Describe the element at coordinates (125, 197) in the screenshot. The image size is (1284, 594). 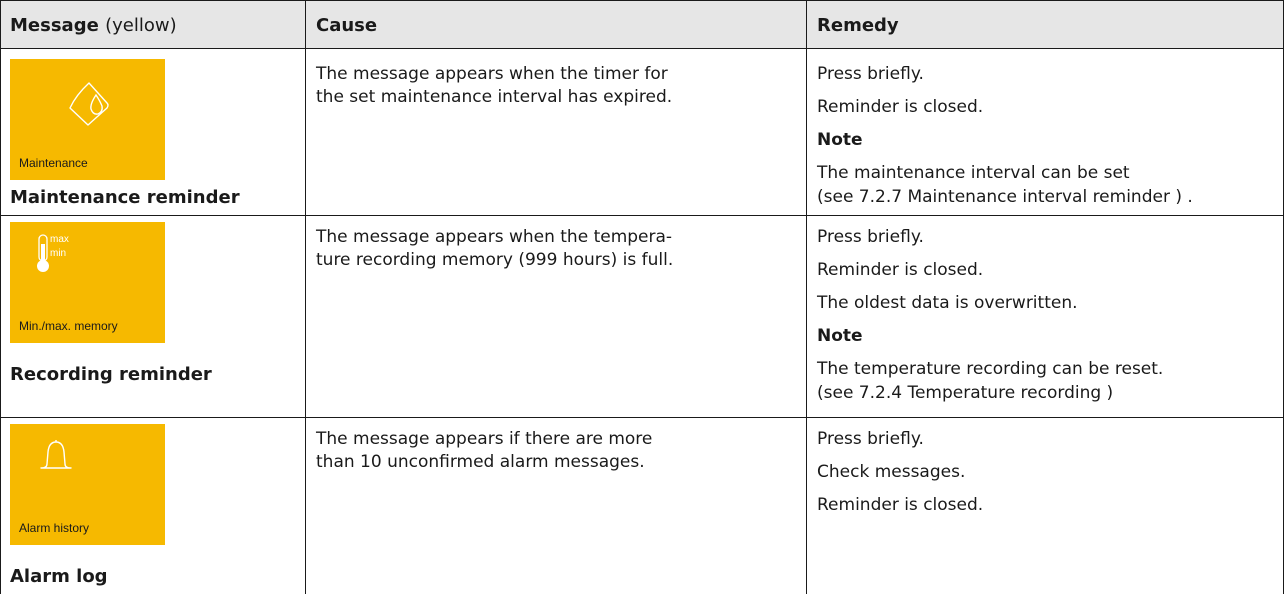
I see `message-name: Maintenance reminder` at that location.